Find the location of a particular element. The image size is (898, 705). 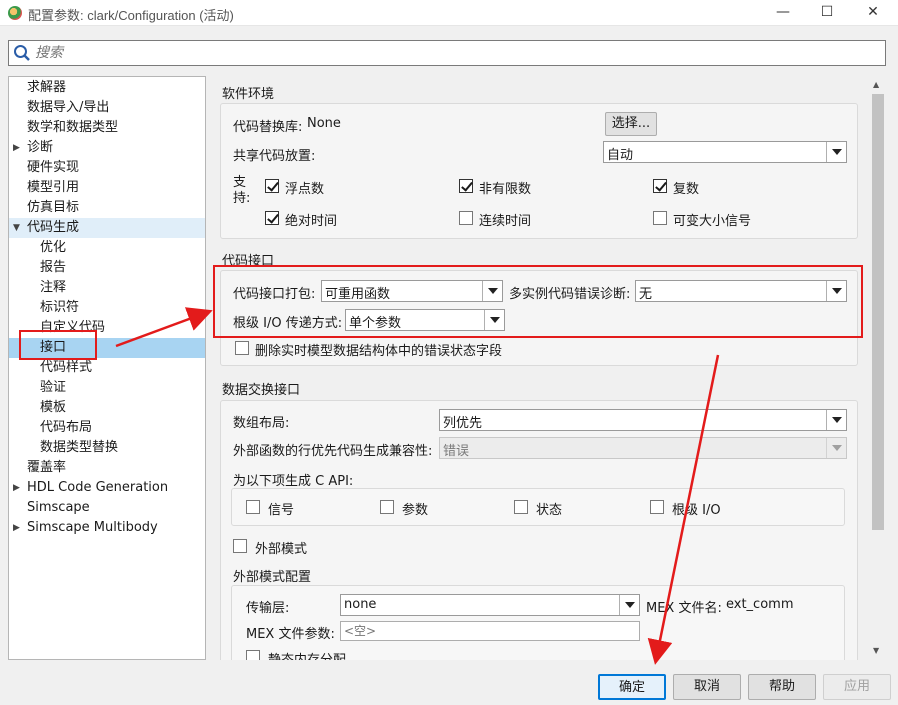

shared-code-label: 共享代码放置: is located at coordinates (274, 156).